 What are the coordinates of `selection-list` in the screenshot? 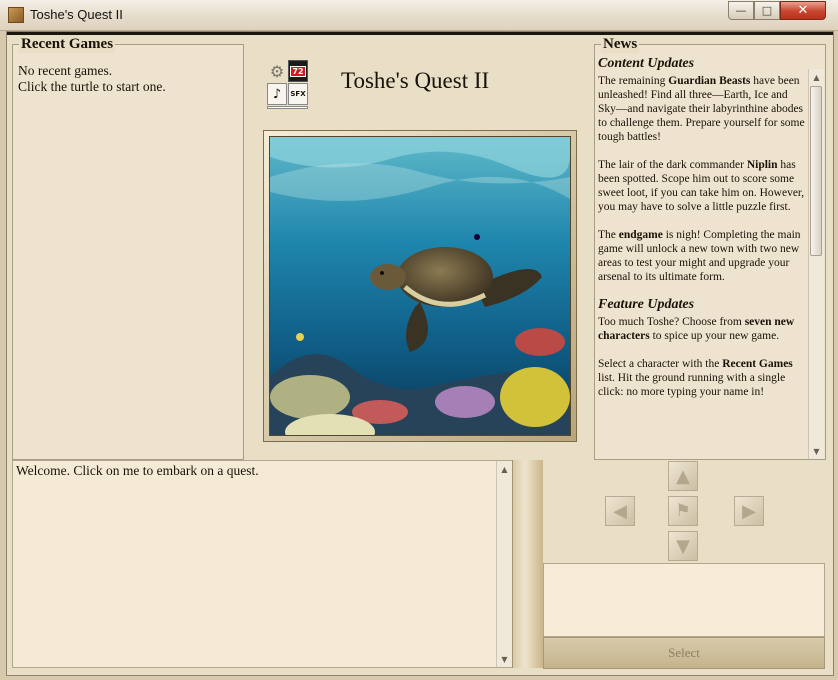 It's located at (684, 600).